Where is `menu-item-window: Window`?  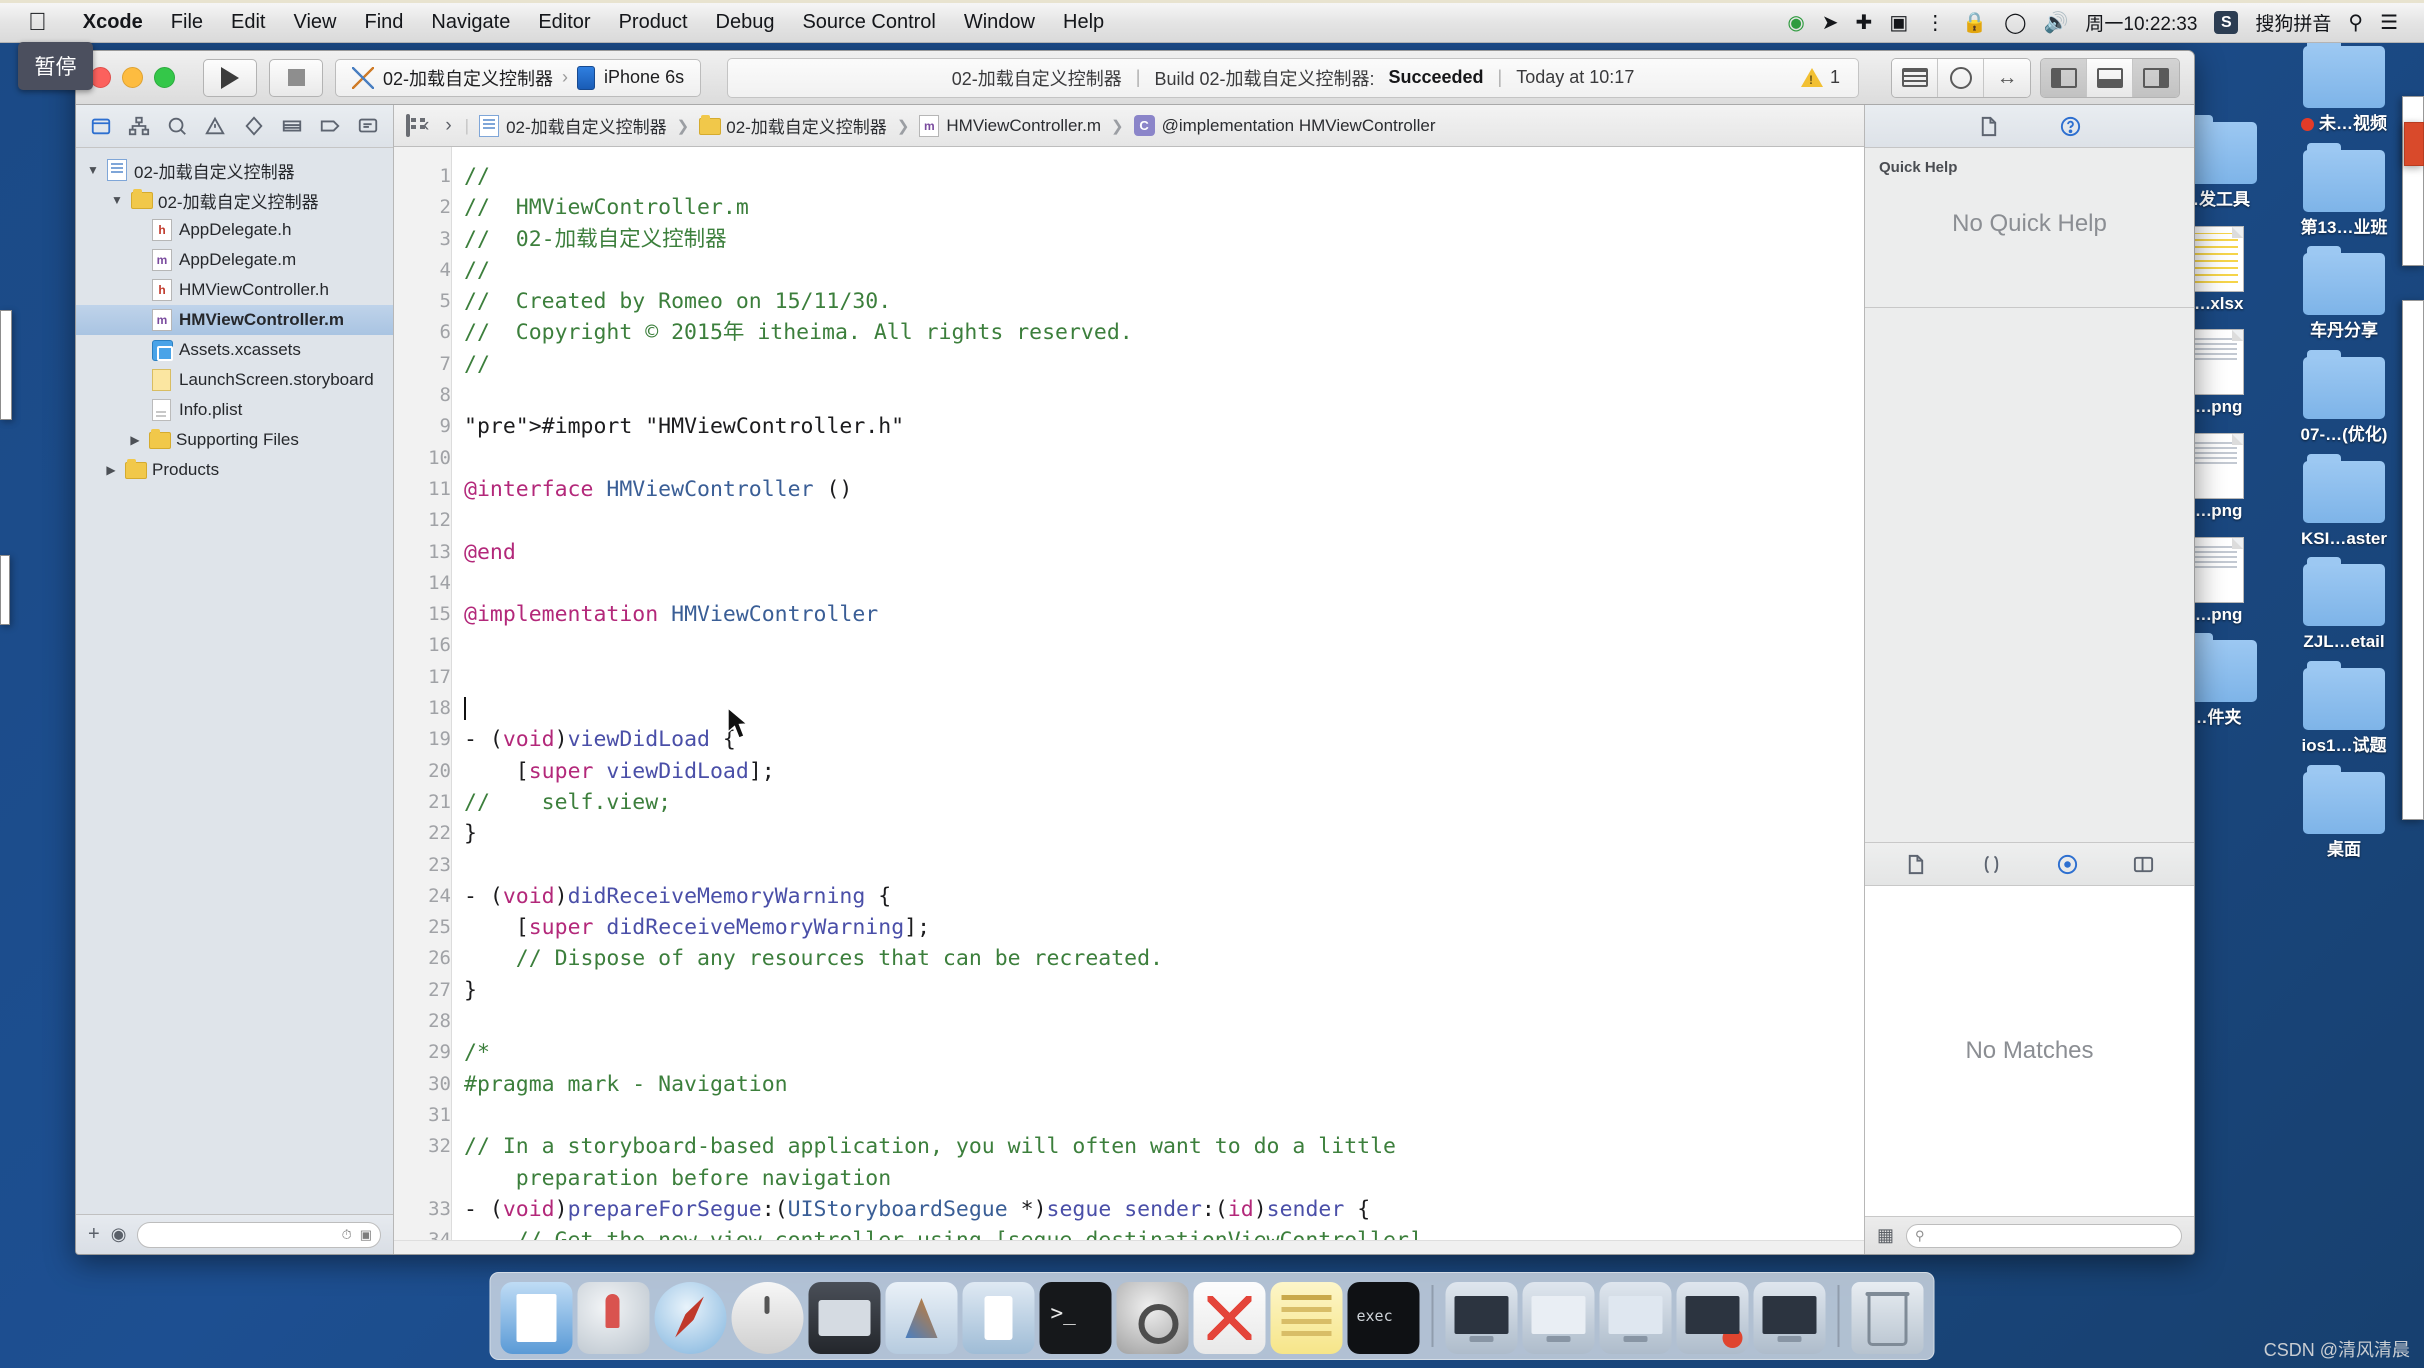 menu-item-window: Window is located at coordinates (999, 22).